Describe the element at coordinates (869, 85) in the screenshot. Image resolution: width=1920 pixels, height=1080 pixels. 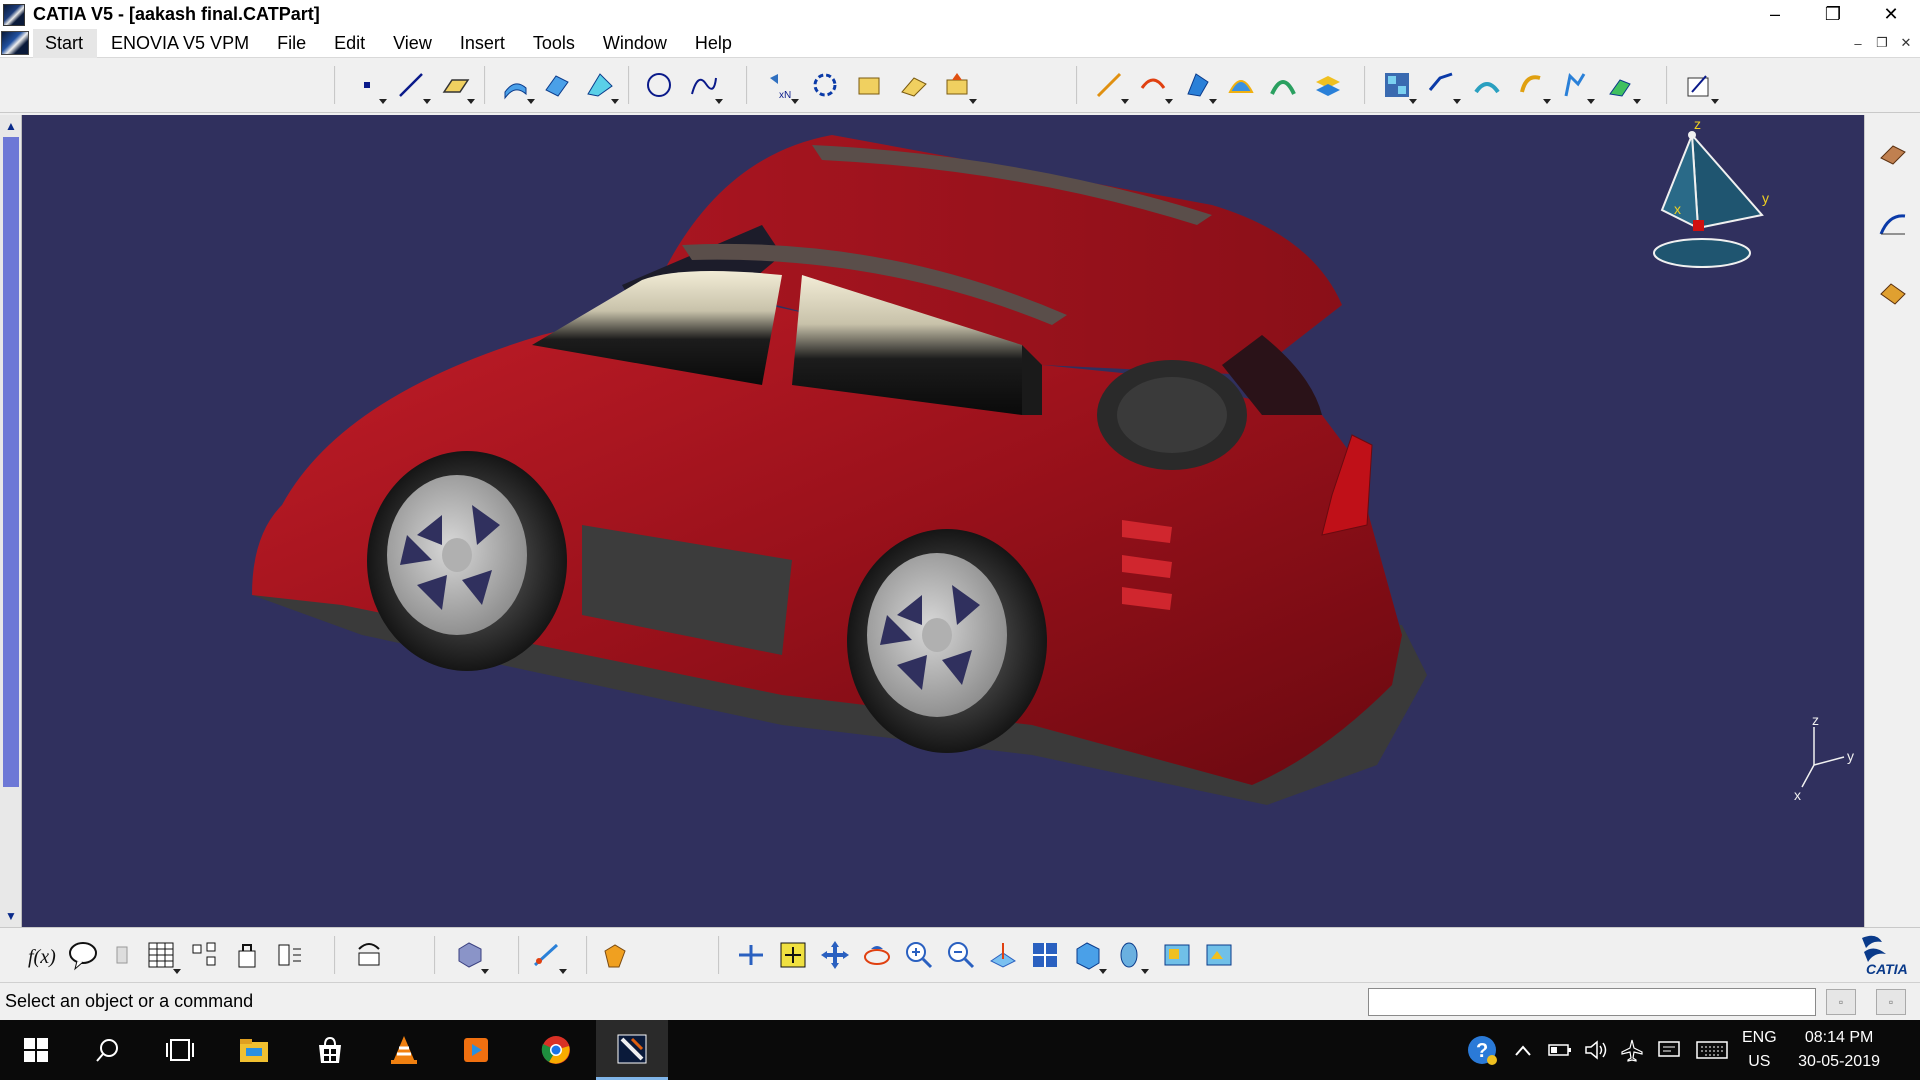
I see `split-icon` at that location.